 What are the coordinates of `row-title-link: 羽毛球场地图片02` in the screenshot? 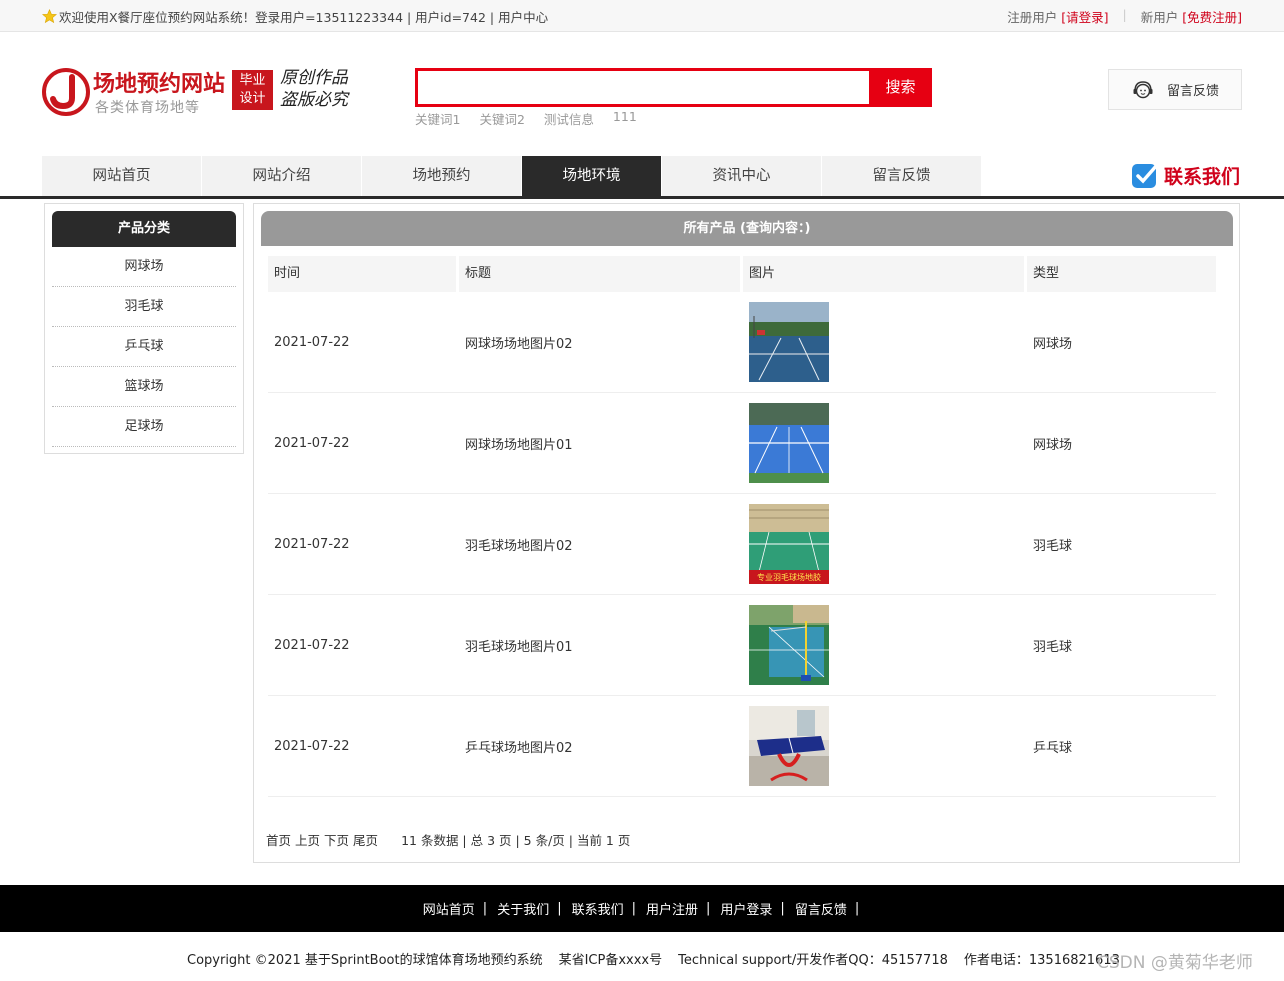 It's located at (601, 544).